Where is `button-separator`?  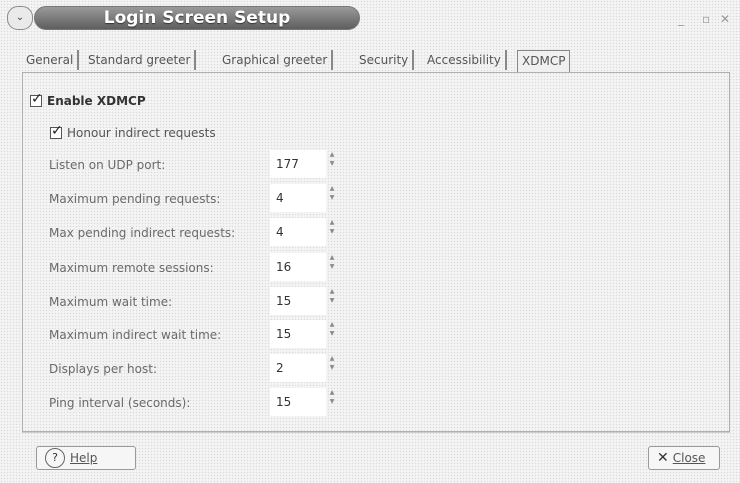
button-separator is located at coordinates (376, 432).